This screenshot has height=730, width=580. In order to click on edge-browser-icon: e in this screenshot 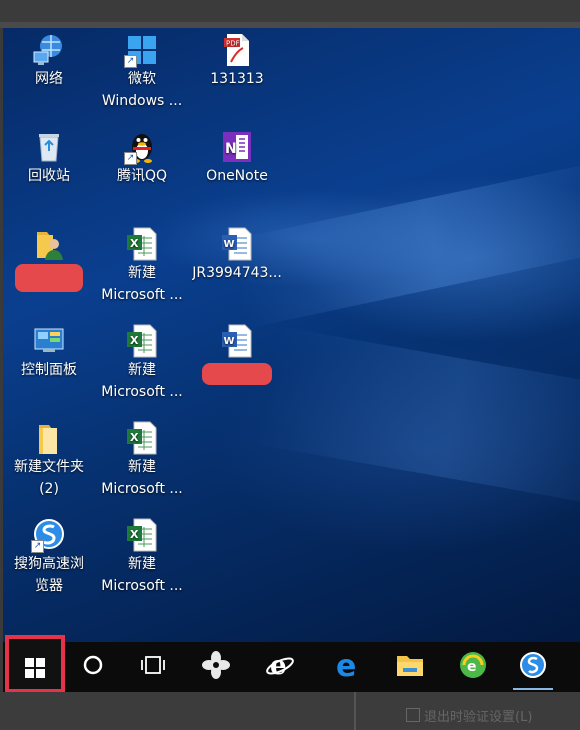, I will do `click(348, 666)`.